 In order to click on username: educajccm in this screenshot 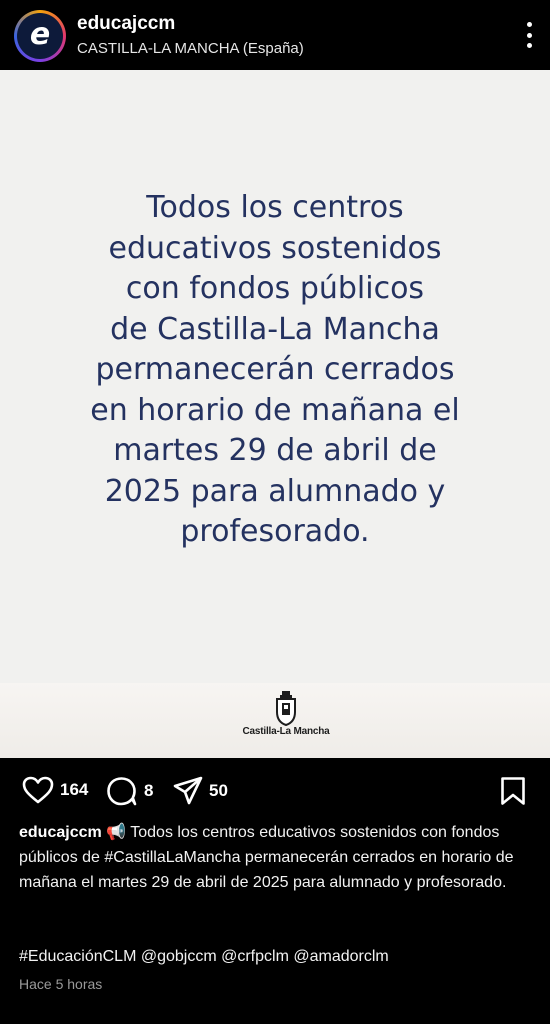, I will do `click(126, 24)`.